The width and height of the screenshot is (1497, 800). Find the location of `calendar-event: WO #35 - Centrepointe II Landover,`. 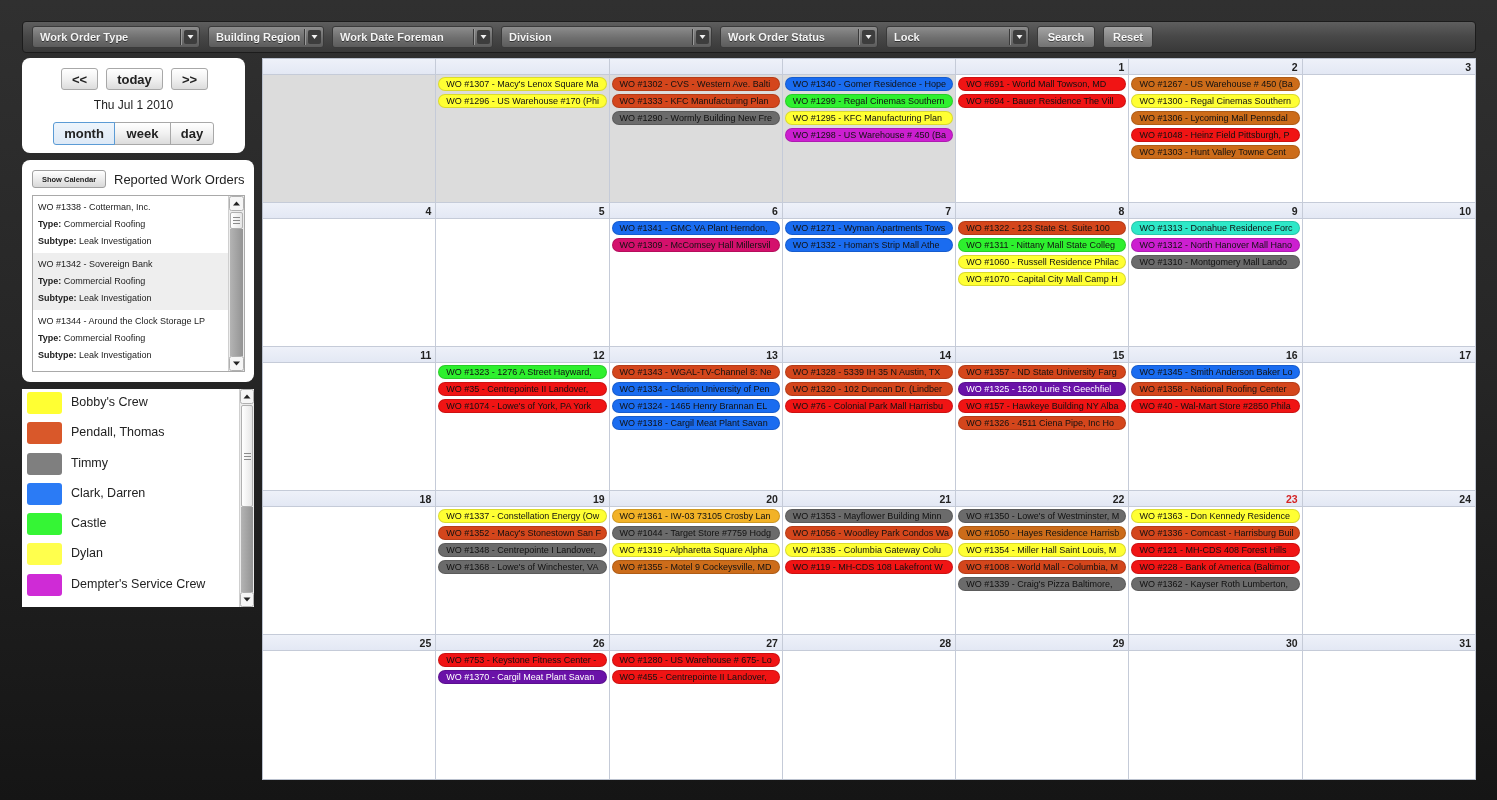

calendar-event: WO #35 - Centrepointe II Landover, is located at coordinates (522, 389).